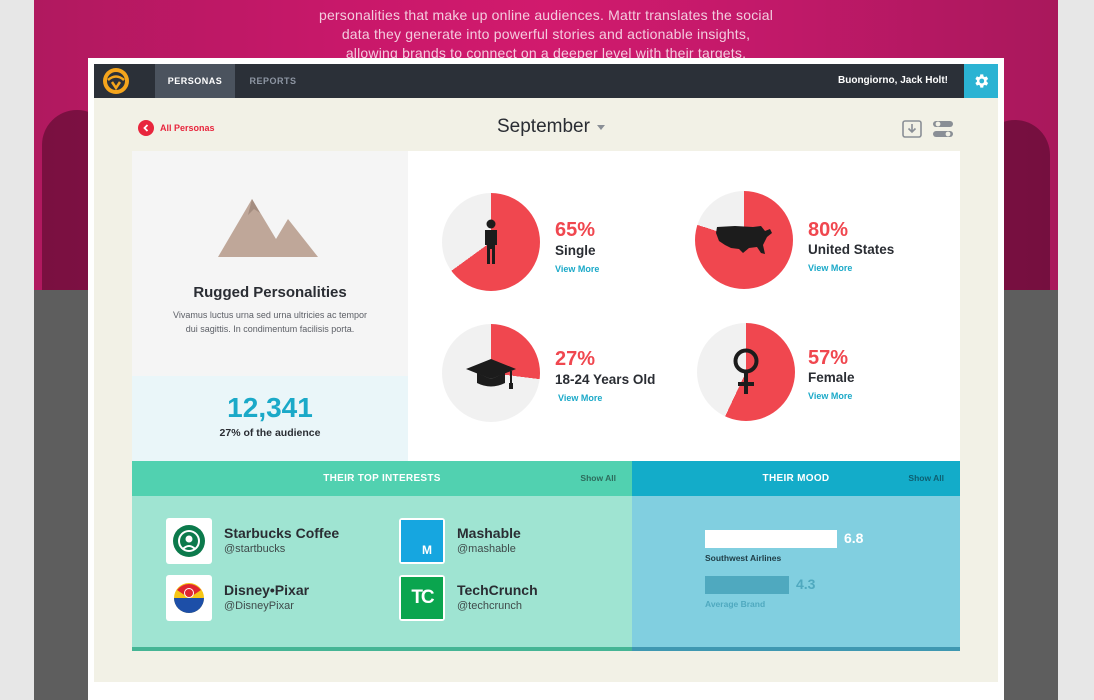 This screenshot has width=1094, height=700. Describe the element at coordinates (189, 541) in the screenshot. I see `starbucks-logo-icon` at that location.